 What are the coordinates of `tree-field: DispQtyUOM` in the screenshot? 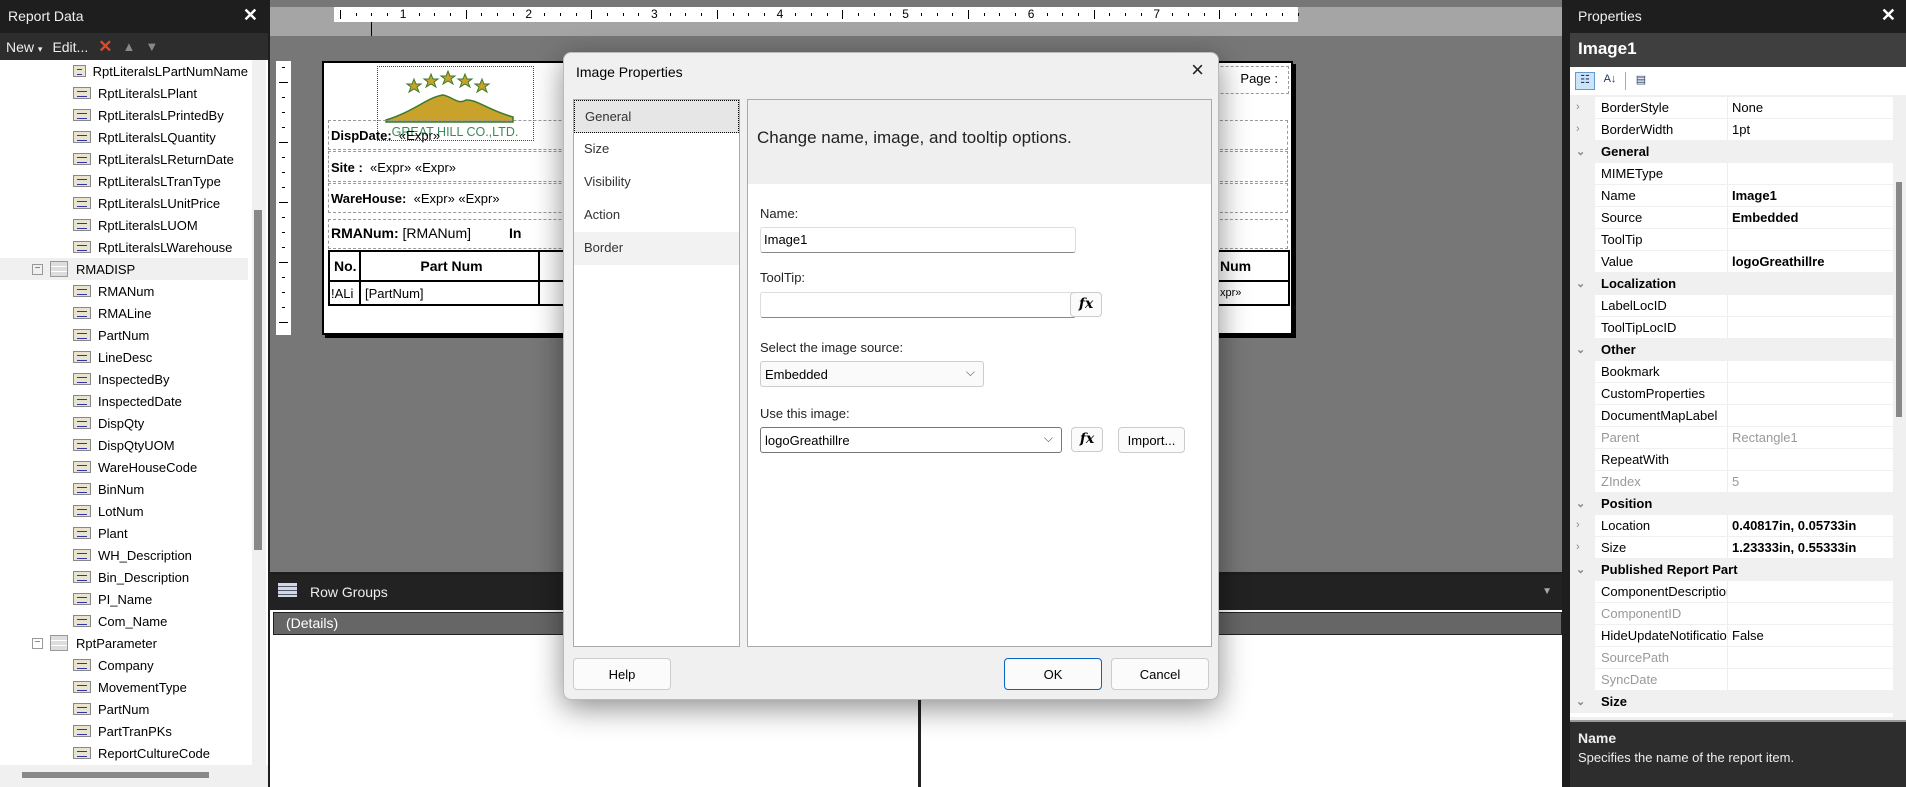 It's located at (124, 445).